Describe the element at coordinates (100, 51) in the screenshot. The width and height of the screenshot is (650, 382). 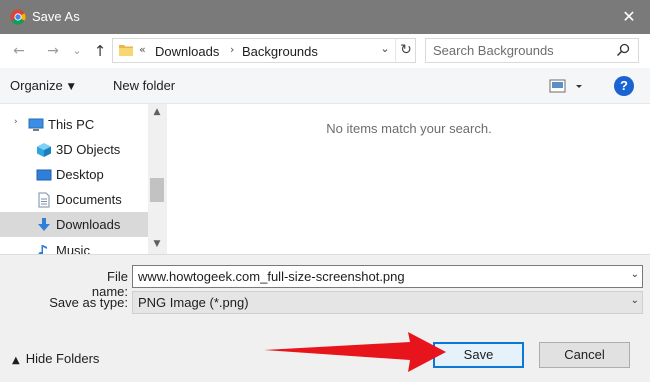
I see `up-arrow-icon: ↑` at that location.